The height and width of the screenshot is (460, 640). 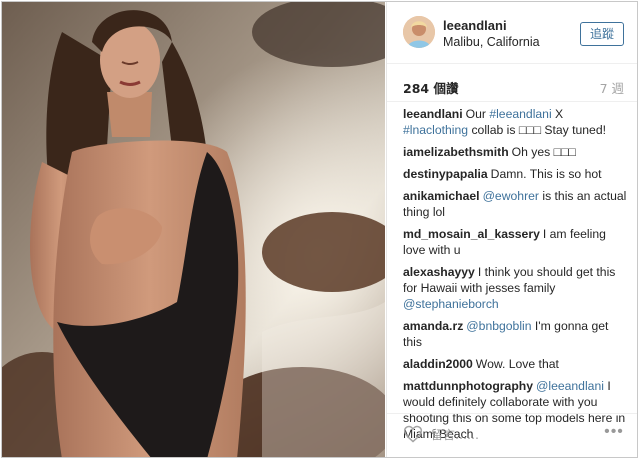 I want to click on comment-link: @ewohrer, so click(x=511, y=196).